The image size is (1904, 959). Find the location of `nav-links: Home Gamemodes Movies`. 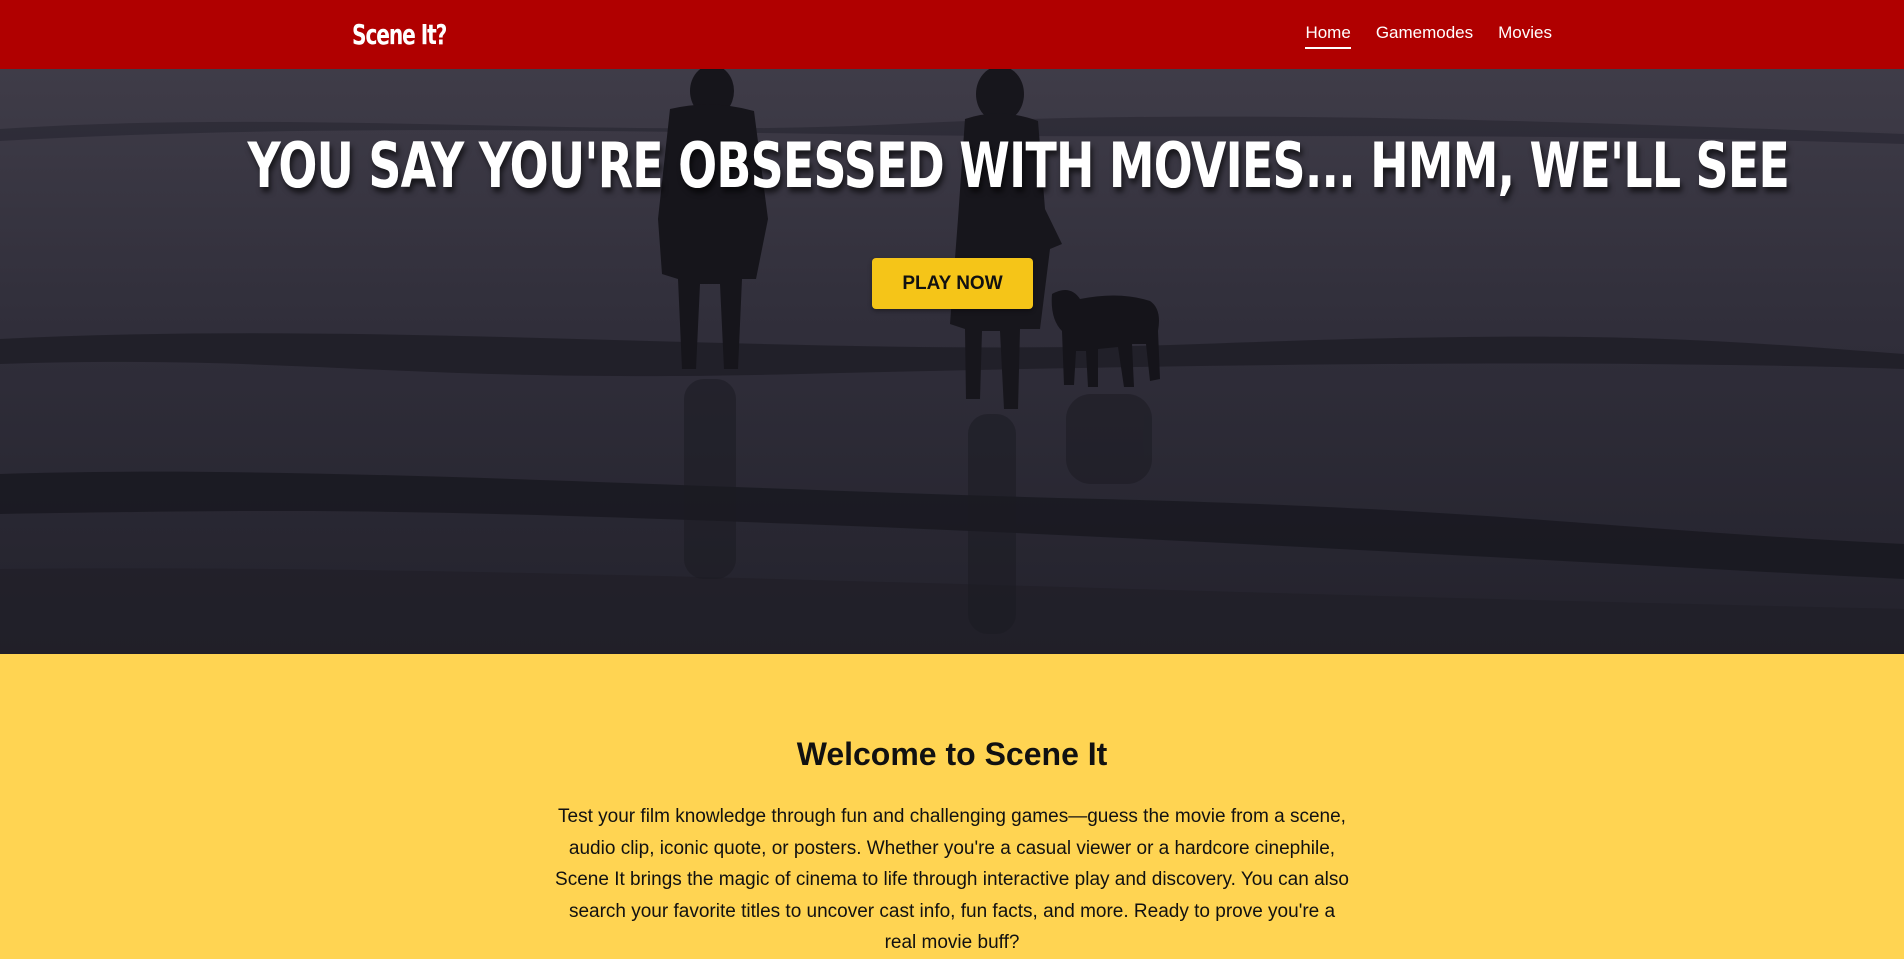

nav-links: Home Gamemodes Movies is located at coordinates (1428, 35).